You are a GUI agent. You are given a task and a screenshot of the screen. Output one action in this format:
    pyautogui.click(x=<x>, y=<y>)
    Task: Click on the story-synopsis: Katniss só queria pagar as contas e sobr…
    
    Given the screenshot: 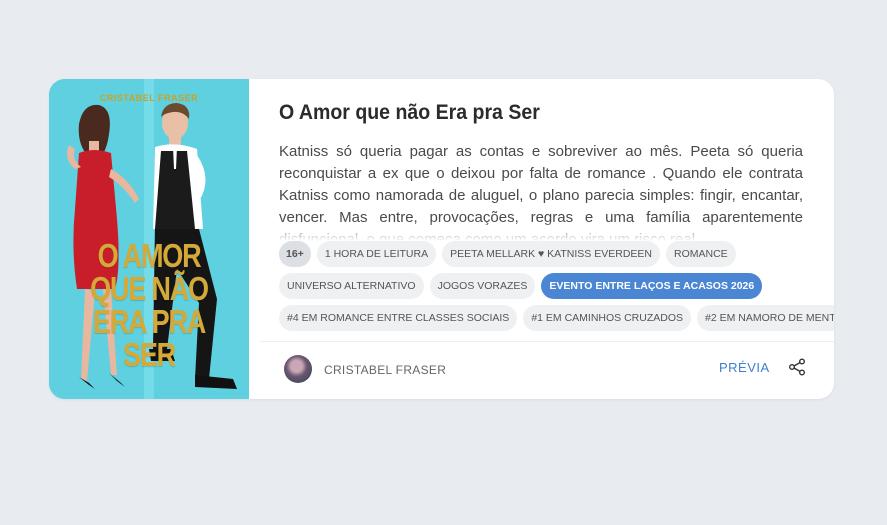 What is the action you would take?
    pyautogui.click(x=541, y=192)
    